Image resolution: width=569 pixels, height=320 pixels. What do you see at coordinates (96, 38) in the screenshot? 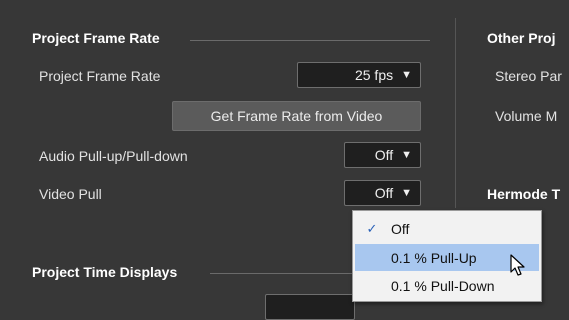
I see `section-title-project-frame-rate: Project Frame Rate` at bounding box center [96, 38].